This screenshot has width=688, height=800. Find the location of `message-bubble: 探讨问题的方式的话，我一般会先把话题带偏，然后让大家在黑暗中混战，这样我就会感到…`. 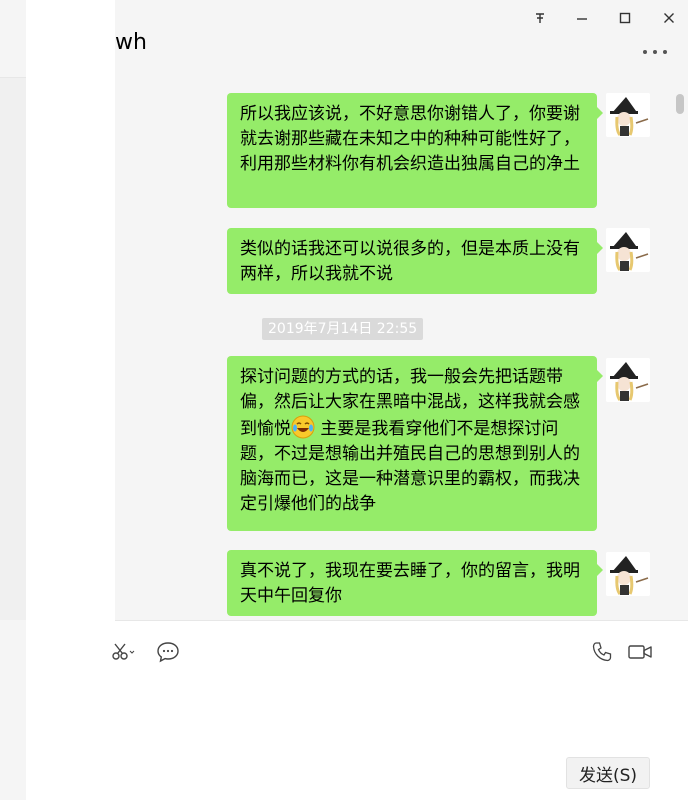

message-bubble: 探讨问题的方式的话，我一般会先把话题带偏，然后让大家在黑暗中混战，这样我就会感到… is located at coordinates (415, 443).